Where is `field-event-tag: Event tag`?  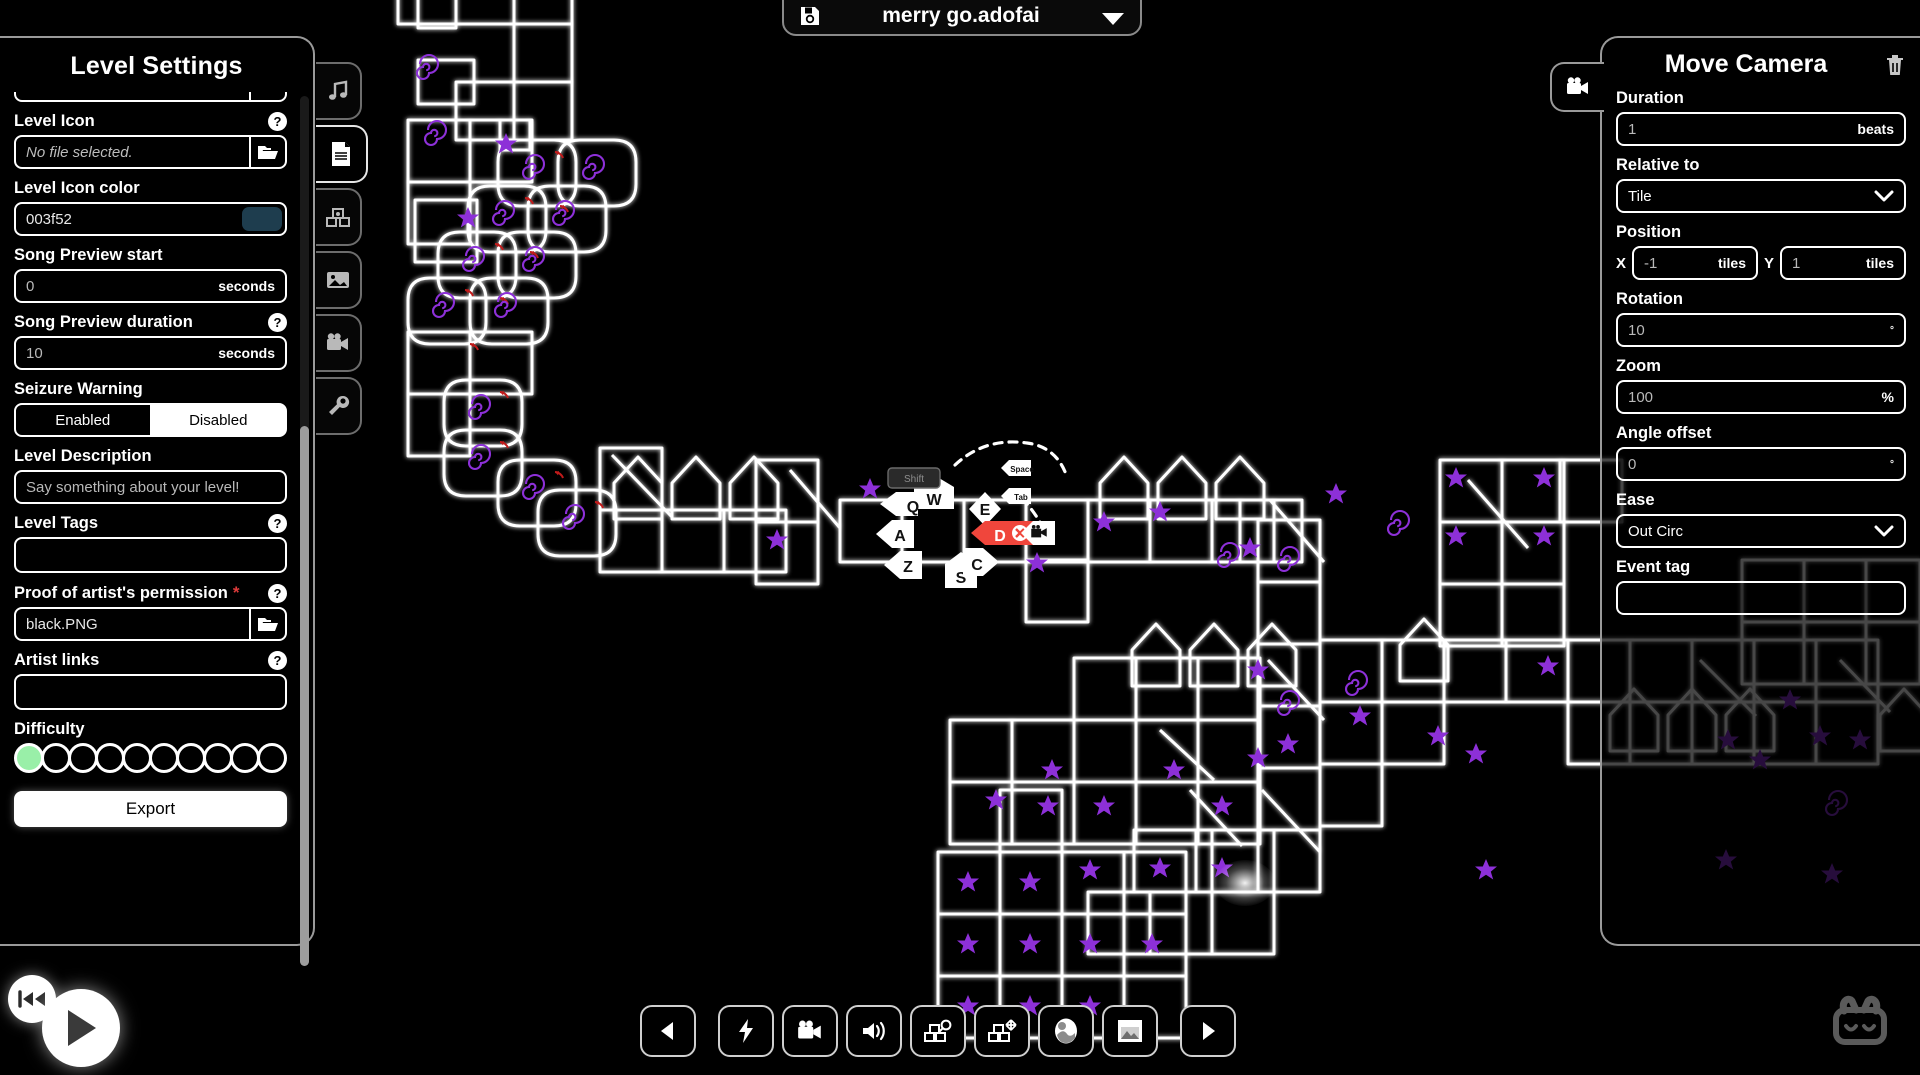
field-event-tag: Event tag is located at coordinates (1761, 586).